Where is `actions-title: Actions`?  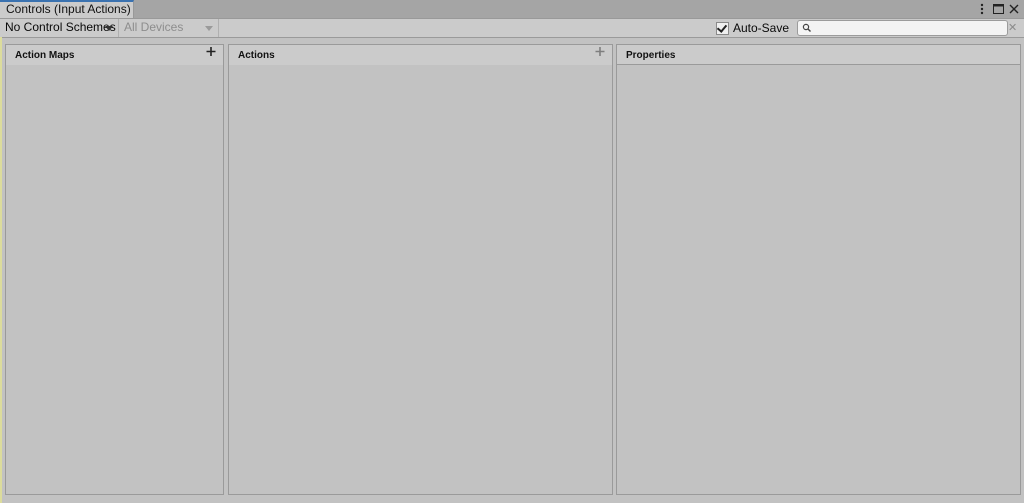
actions-title: Actions is located at coordinates (256, 55).